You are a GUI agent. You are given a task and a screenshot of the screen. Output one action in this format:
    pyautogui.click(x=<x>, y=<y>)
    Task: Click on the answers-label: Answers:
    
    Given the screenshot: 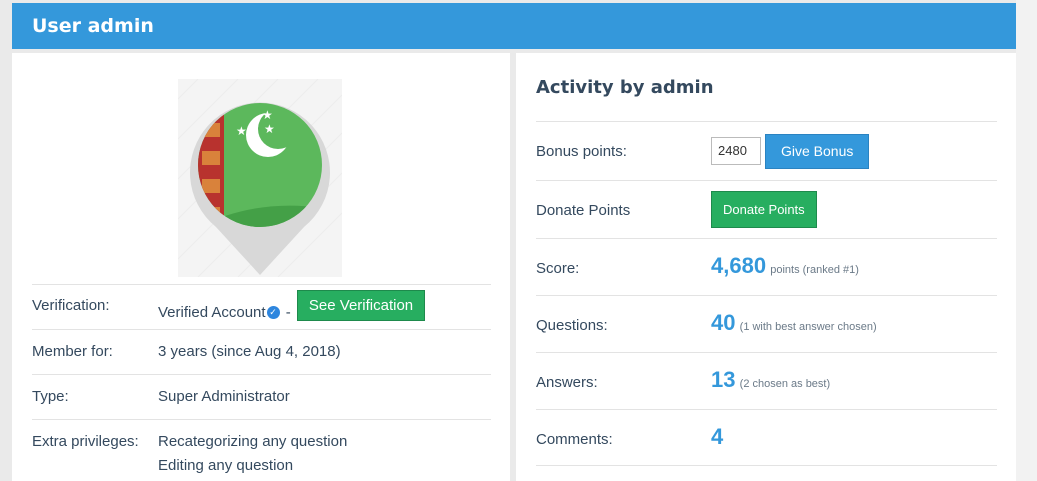 What is the action you would take?
    pyautogui.click(x=567, y=382)
    